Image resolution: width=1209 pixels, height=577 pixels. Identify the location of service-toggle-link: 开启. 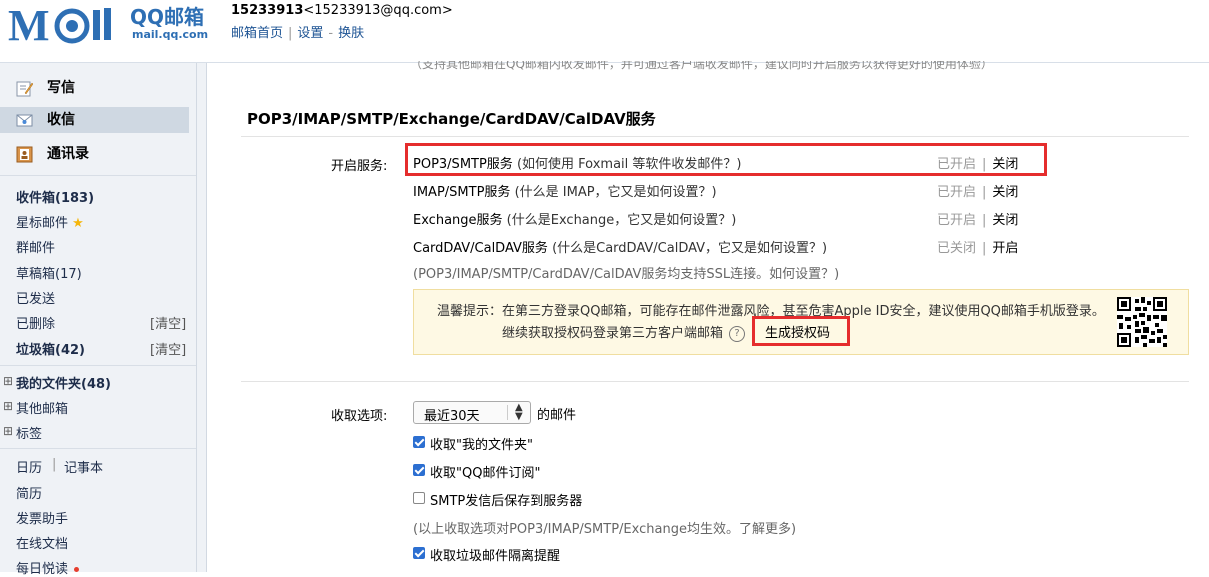
(1005, 248).